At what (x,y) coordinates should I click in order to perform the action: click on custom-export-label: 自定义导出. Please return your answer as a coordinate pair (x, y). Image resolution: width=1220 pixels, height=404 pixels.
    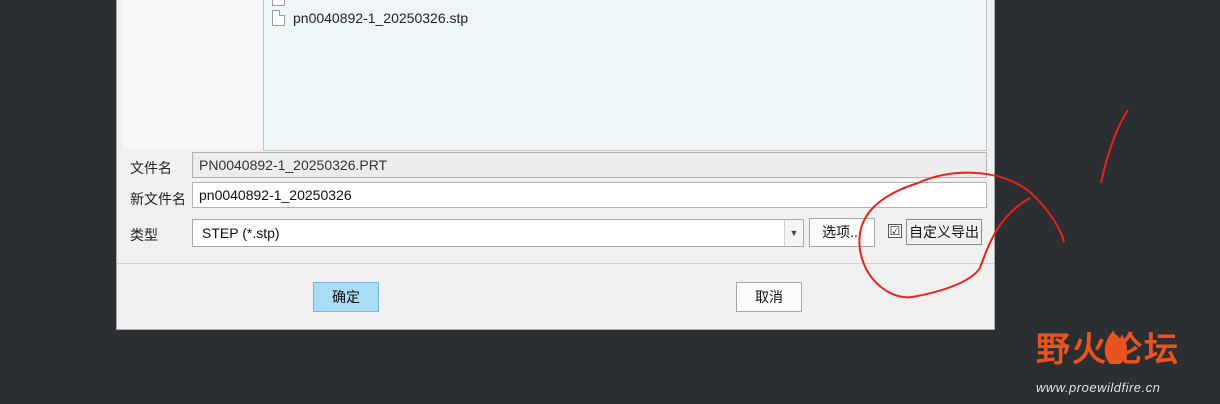
    Looking at the image, I should click on (944, 232).